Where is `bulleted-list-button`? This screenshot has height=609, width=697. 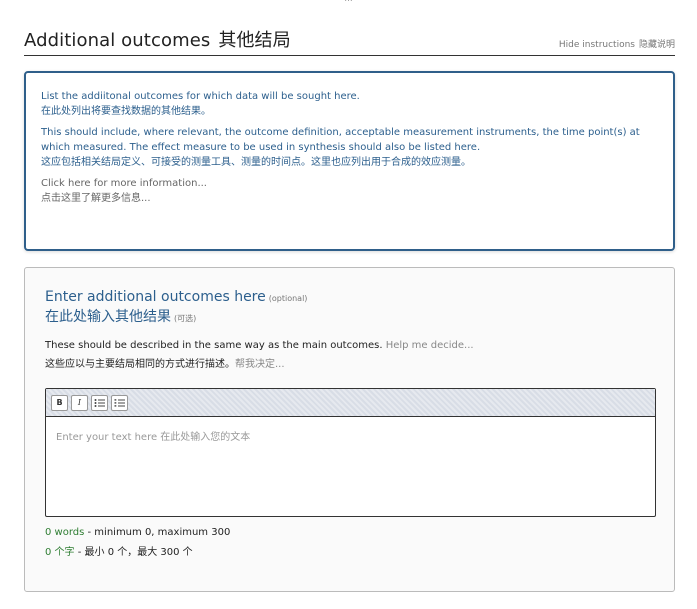 bulleted-list-button is located at coordinates (99, 403).